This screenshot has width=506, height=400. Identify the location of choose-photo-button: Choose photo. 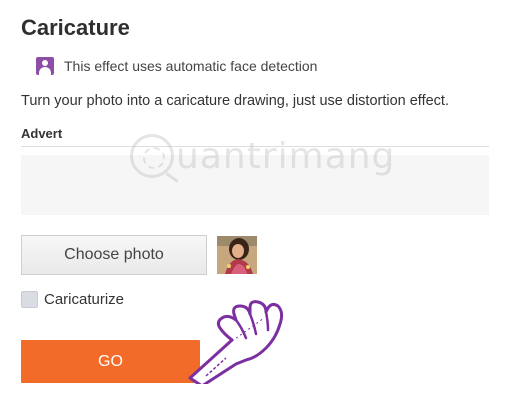
(114, 255).